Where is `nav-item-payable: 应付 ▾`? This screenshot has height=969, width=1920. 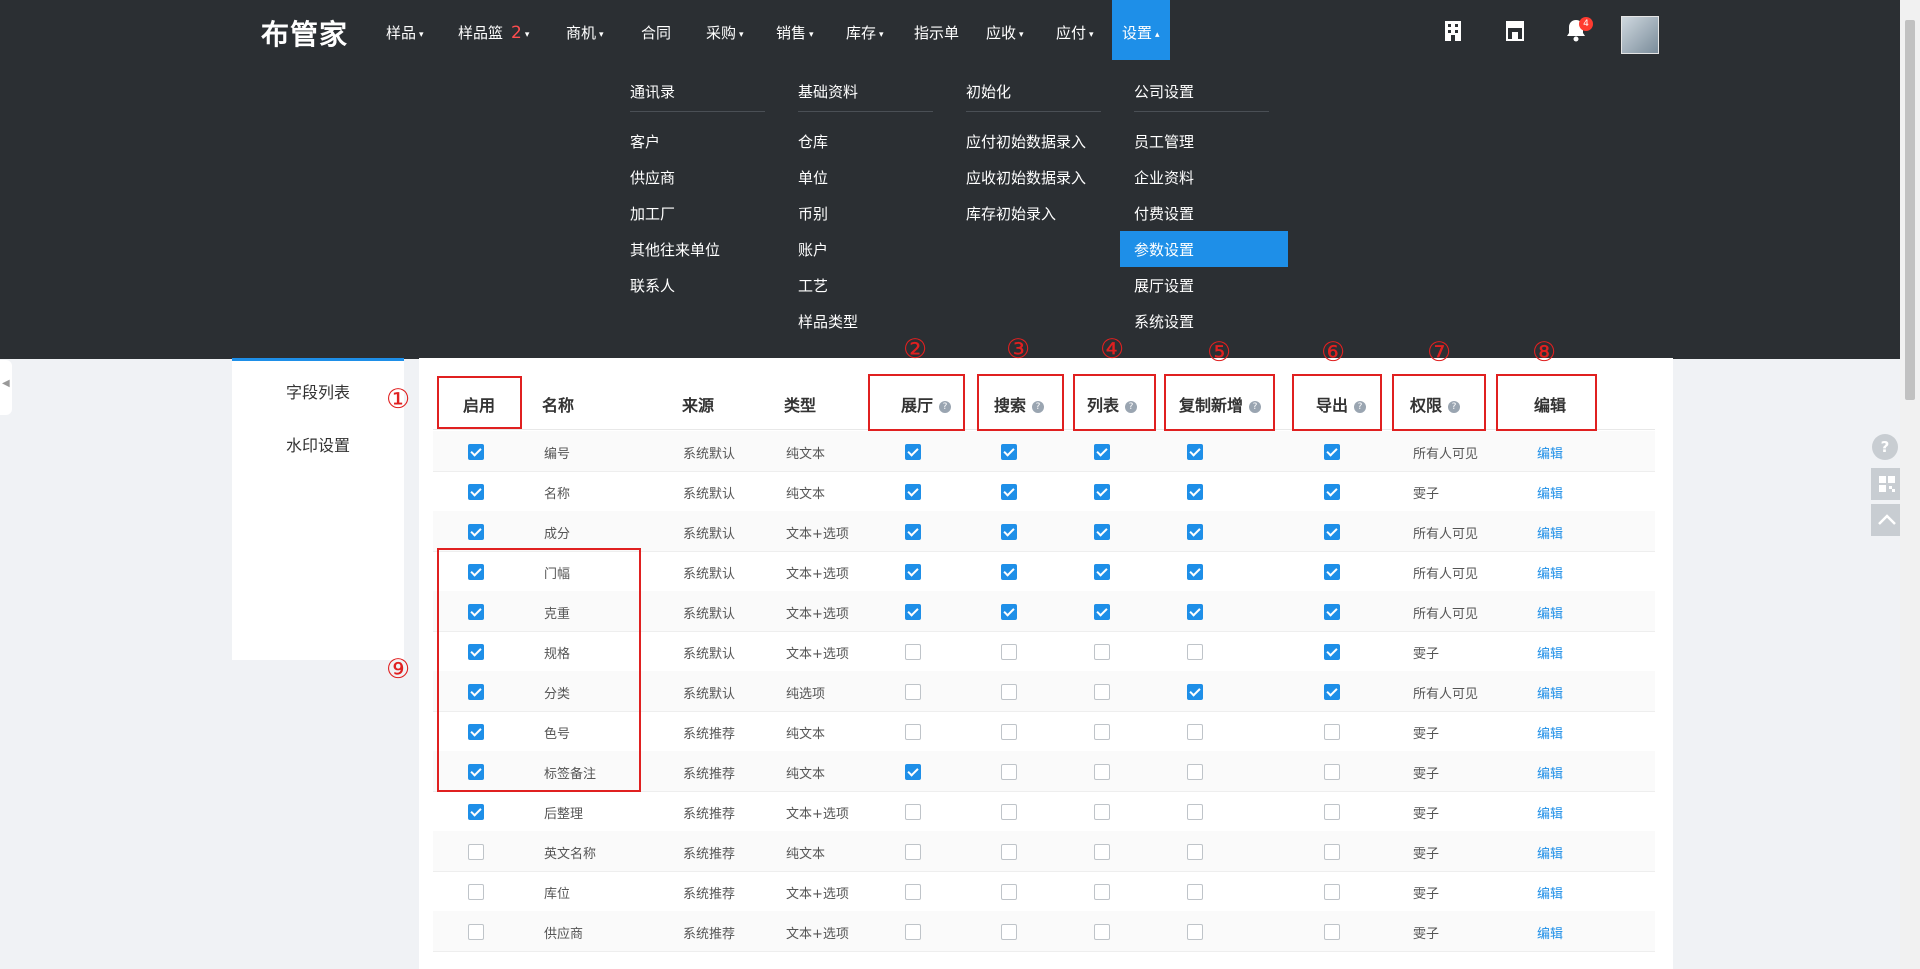 nav-item-payable: 应付 ▾ is located at coordinates (1075, 30).